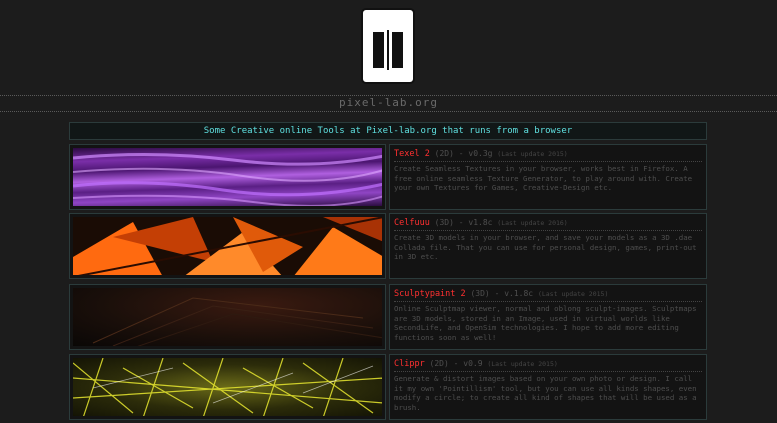 This screenshot has height=423, width=777. Describe the element at coordinates (388, 111) in the screenshot. I see `bottom-divider` at that location.